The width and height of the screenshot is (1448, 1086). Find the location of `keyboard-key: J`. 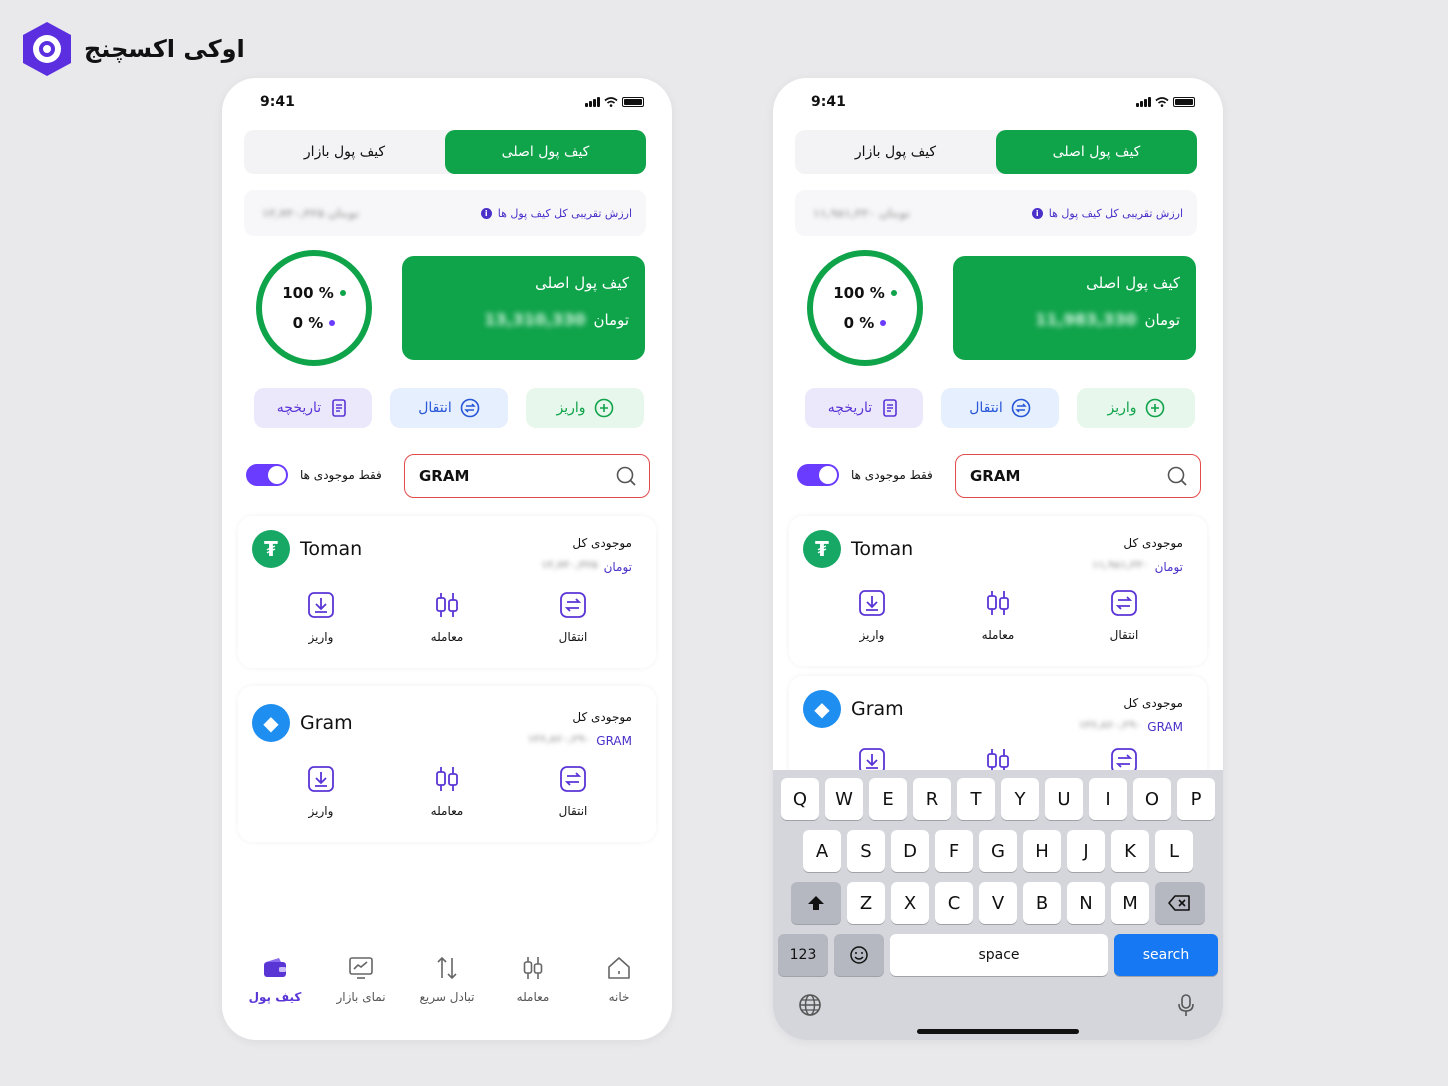

keyboard-key: J is located at coordinates (1086, 851).